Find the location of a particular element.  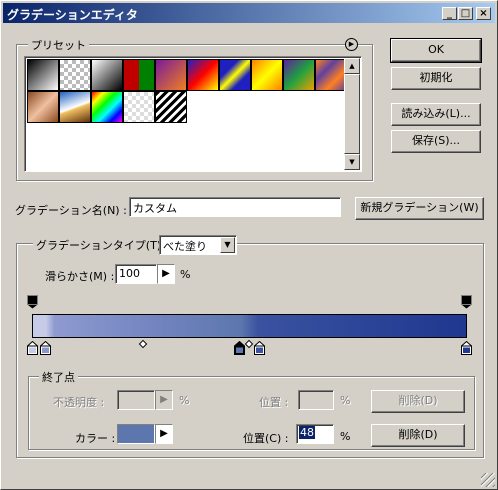

stops-label: 終了点 is located at coordinates (58, 377).